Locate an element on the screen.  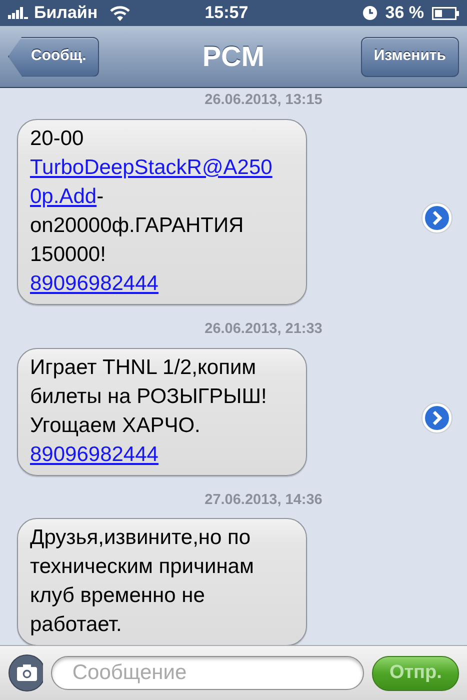
message-text: техническим причинам is located at coordinates (142, 566).